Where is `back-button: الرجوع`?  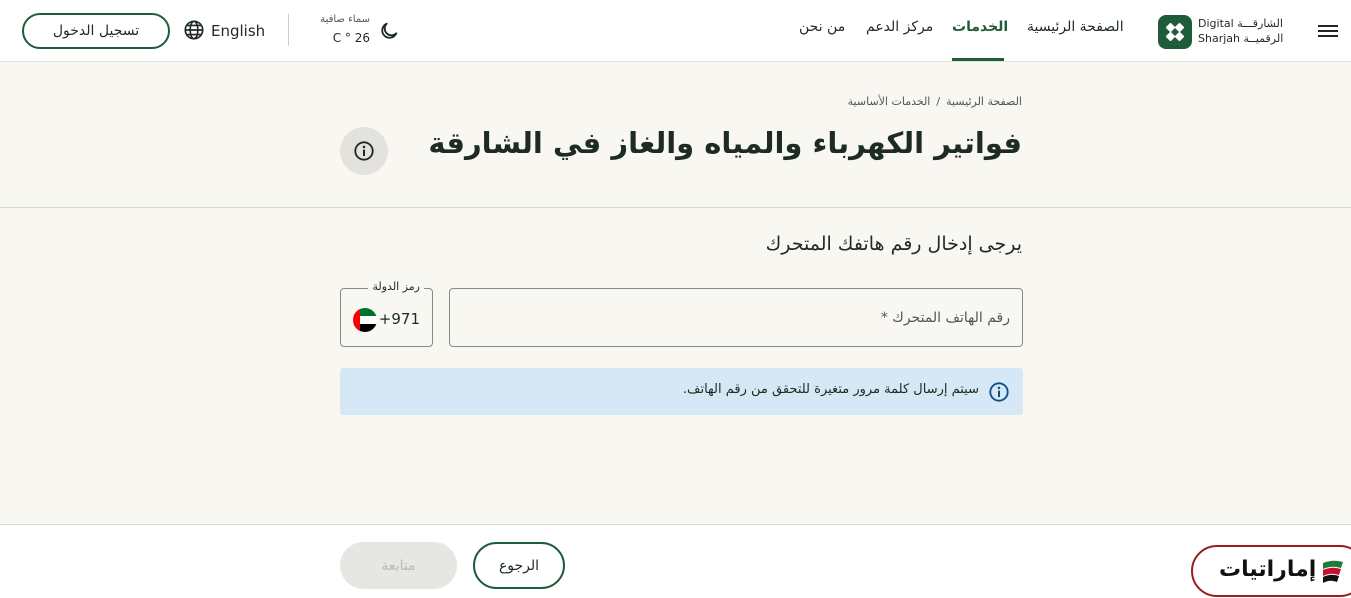 back-button: الرجوع is located at coordinates (519, 565).